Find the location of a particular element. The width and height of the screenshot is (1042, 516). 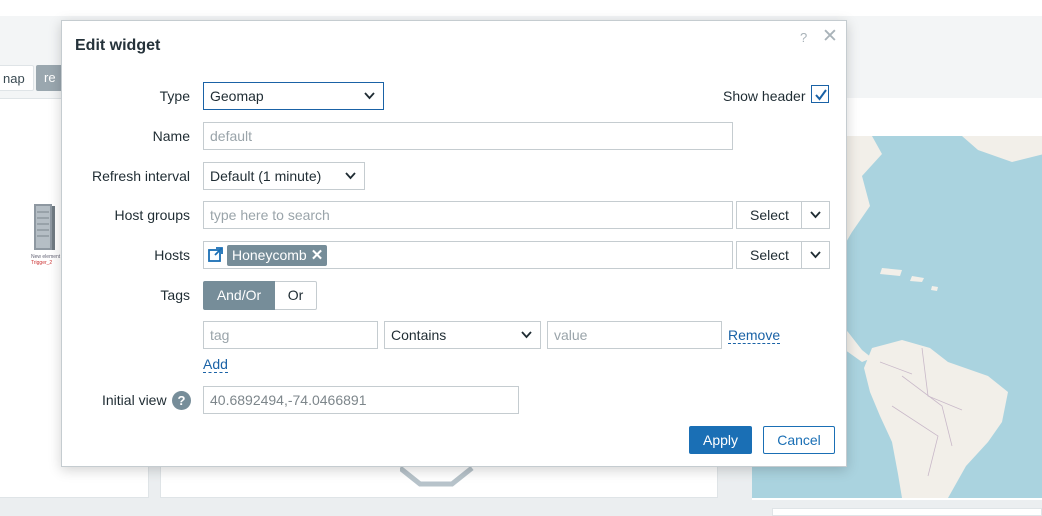

host-groups-select-dropdown is located at coordinates (815, 215).